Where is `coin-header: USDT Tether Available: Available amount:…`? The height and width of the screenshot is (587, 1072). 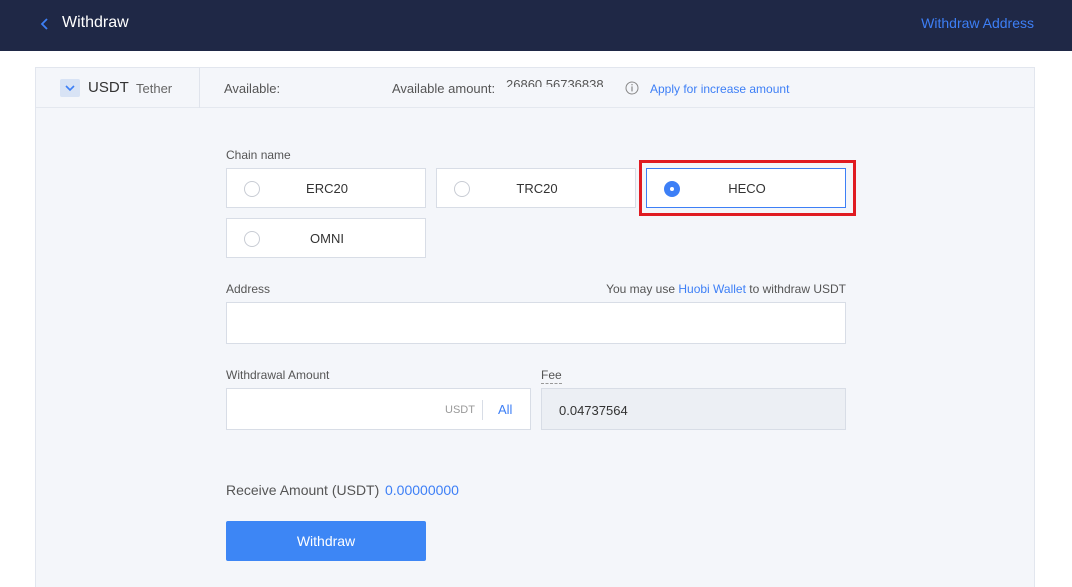
coin-header: USDT Tether Available: Available amount:… is located at coordinates (535, 88).